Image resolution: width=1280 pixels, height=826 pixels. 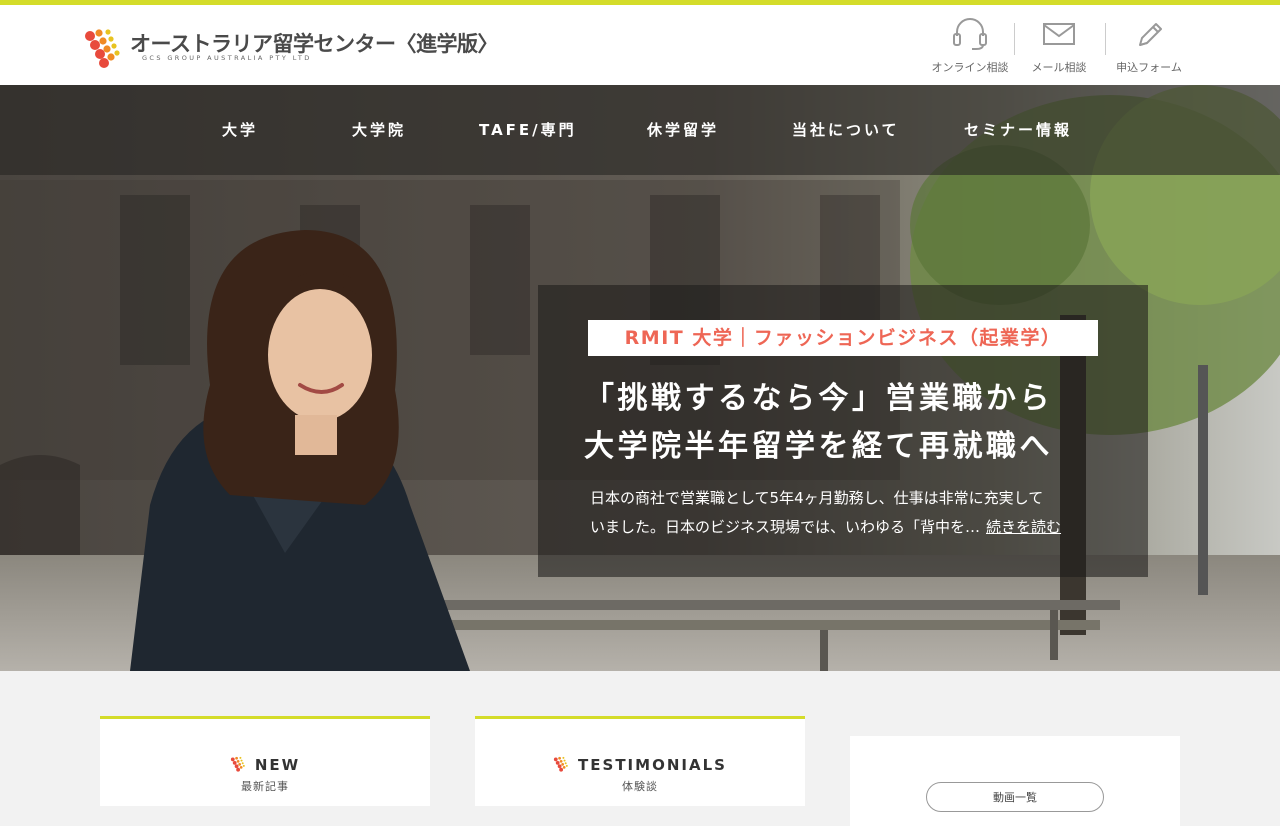 What do you see at coordinates (640, 130) in the screenshot?
I see `main-navigation: 大学 大学院 TAFE/専門 休学留学 当社について セミナー情報` at bounding box center [640, 130].